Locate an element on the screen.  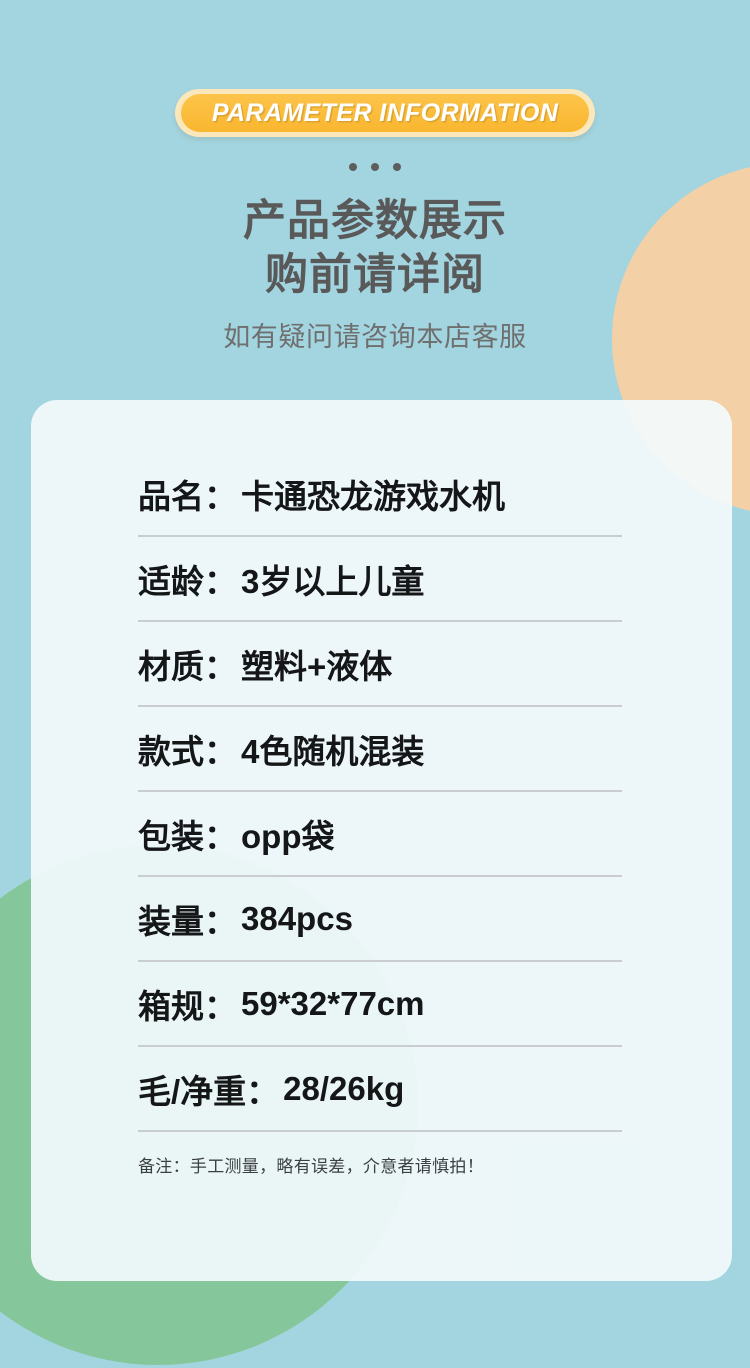
spec-label: 毛/净重： is located at coordinates (209, 1091).